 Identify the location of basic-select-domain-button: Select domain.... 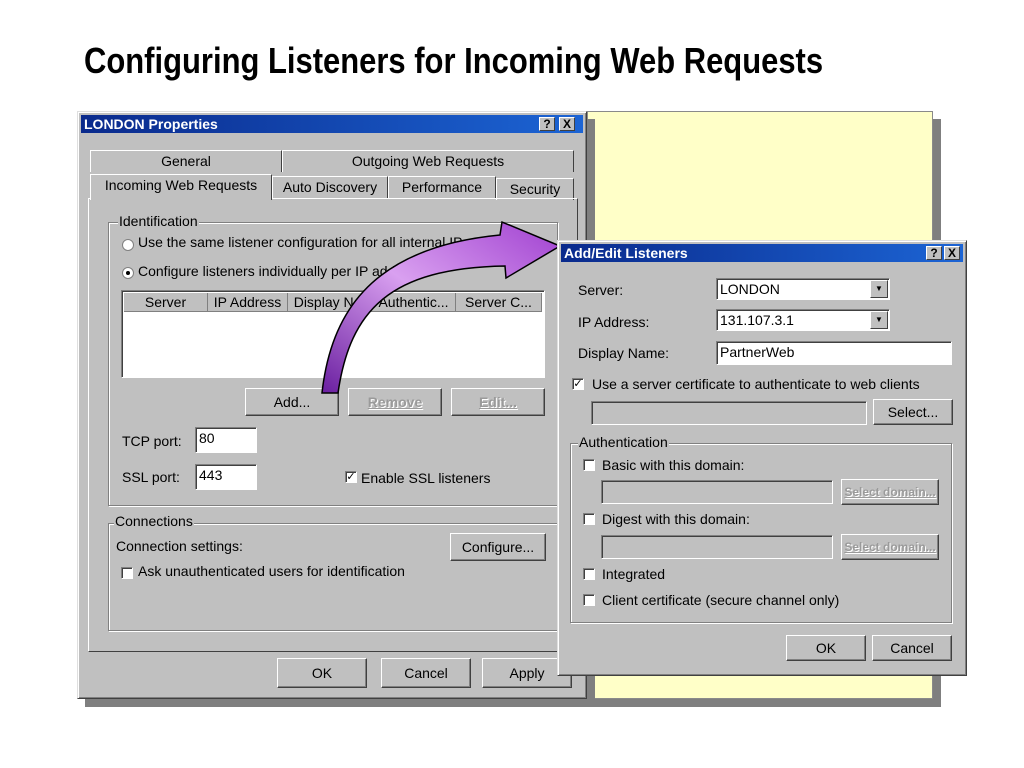
(890, 492).